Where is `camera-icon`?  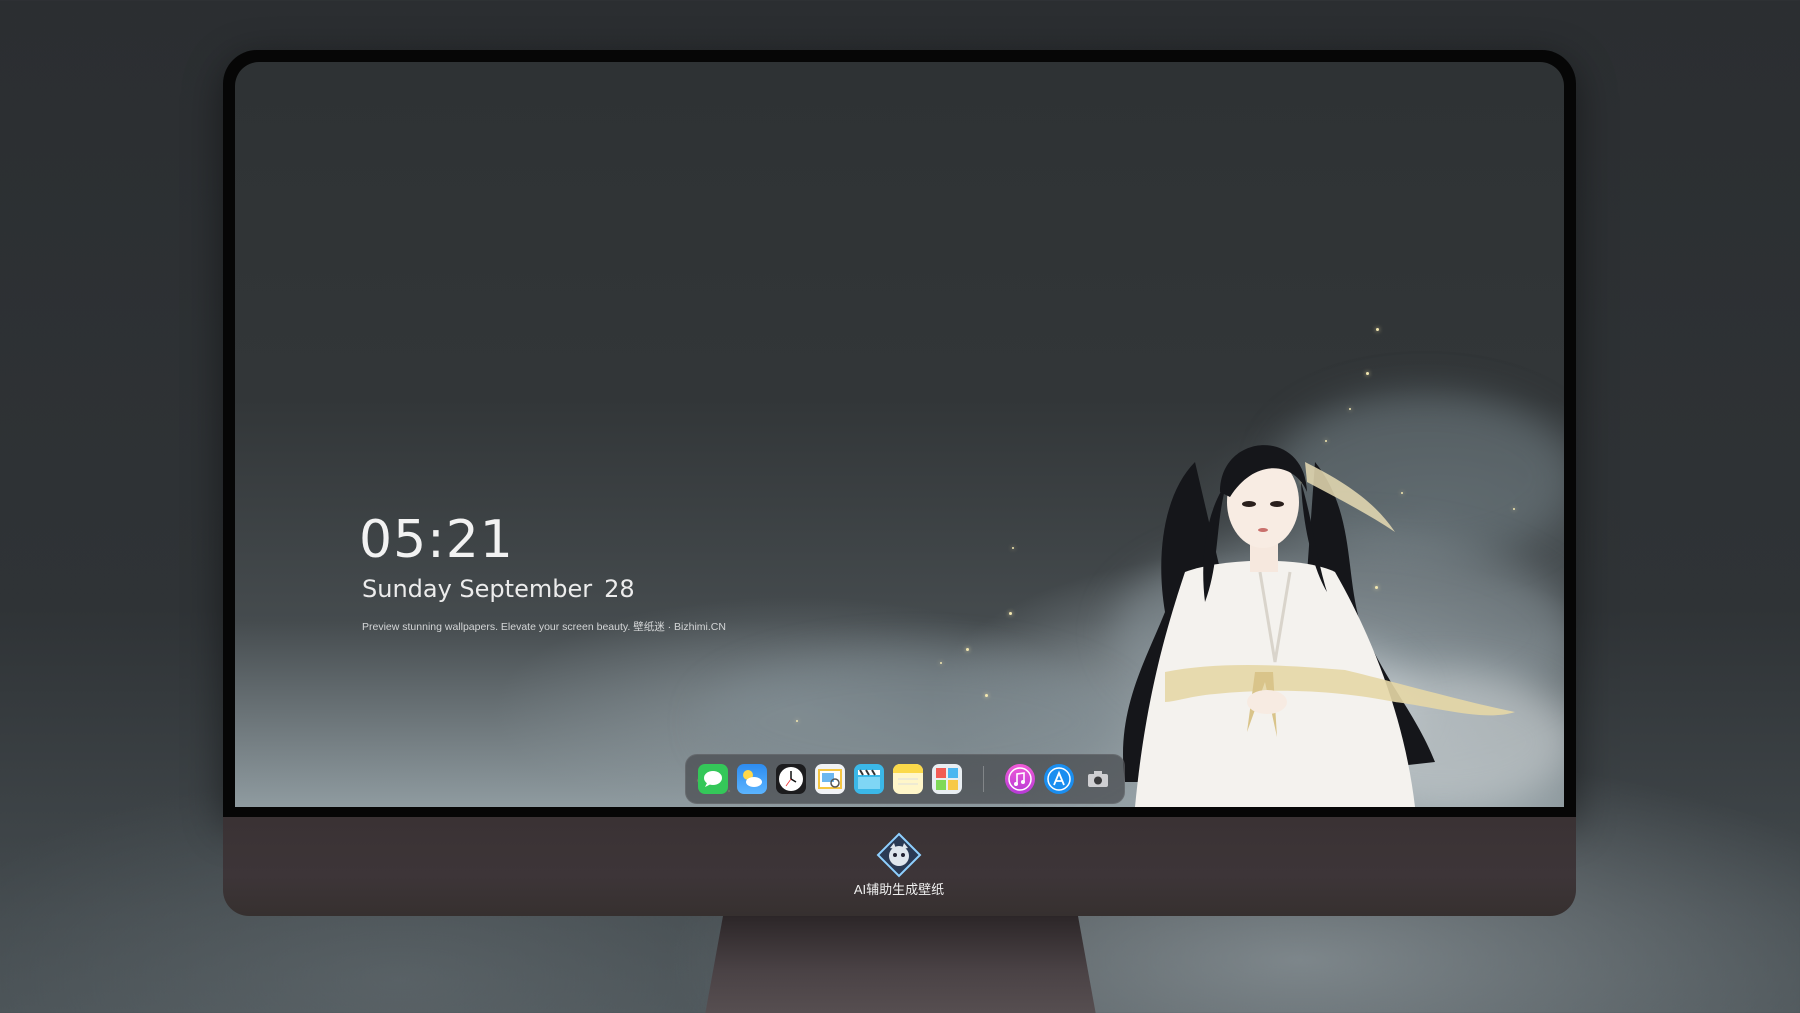
camera-icon is located at coordinates (1098, 779).